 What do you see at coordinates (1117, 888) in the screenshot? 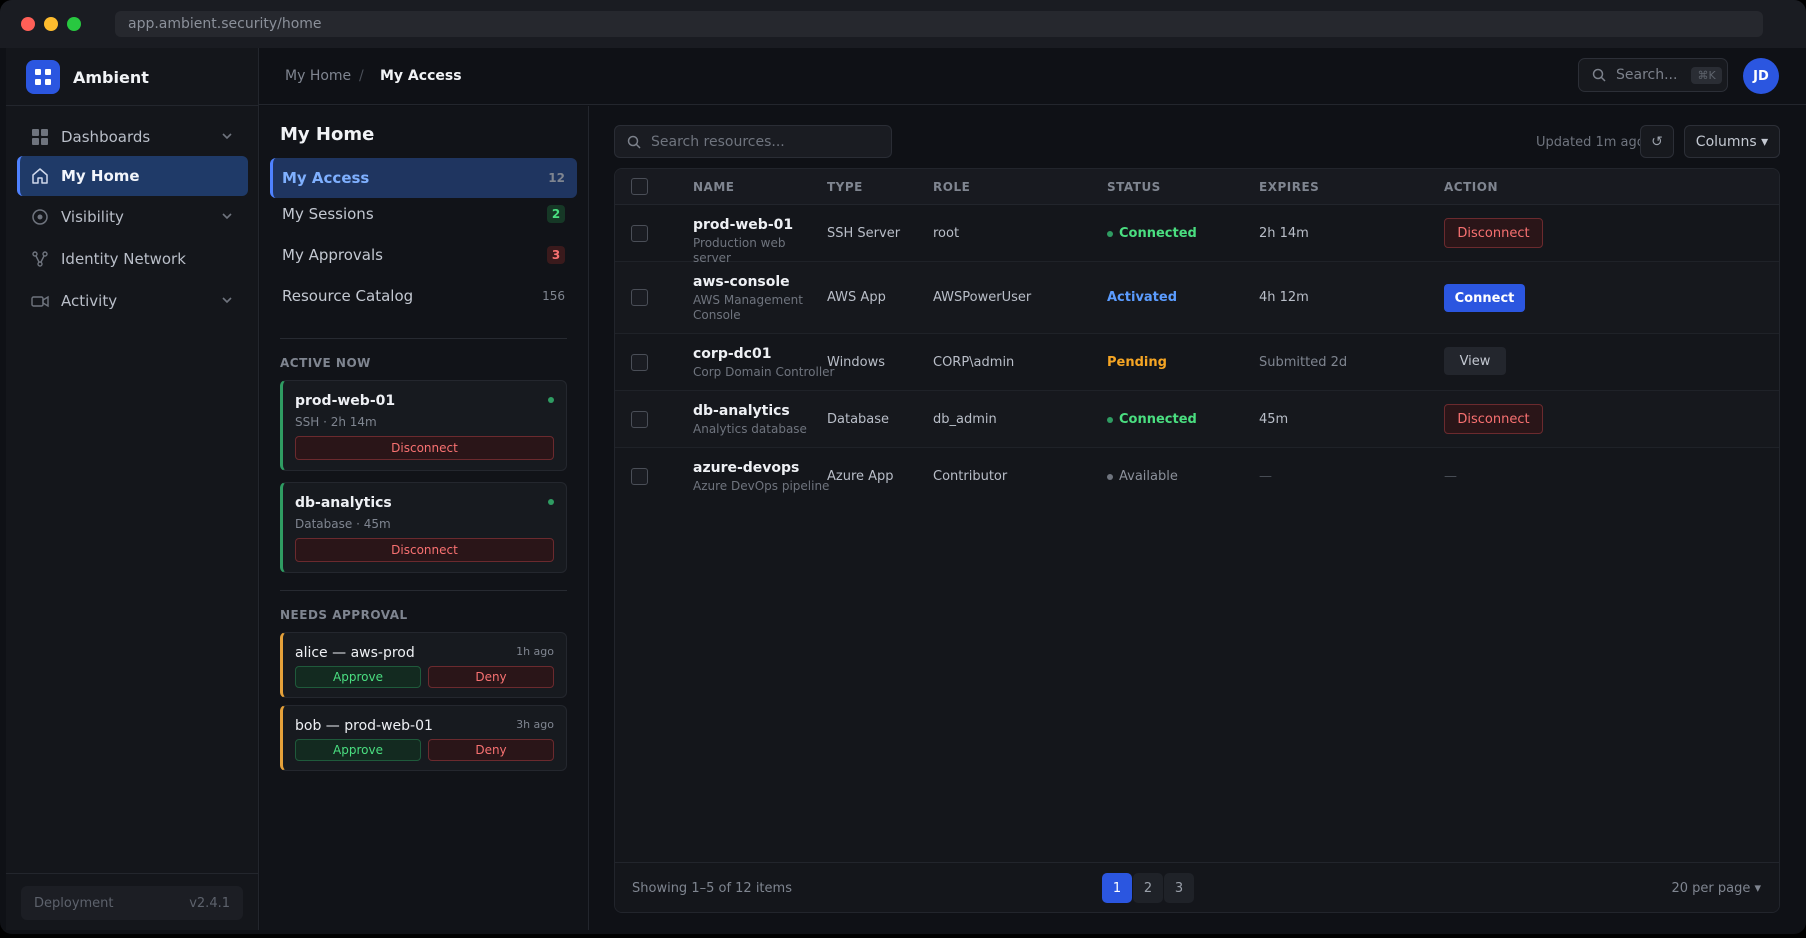
I see `page-button-1: 1` at bounding box center [1117, 888].